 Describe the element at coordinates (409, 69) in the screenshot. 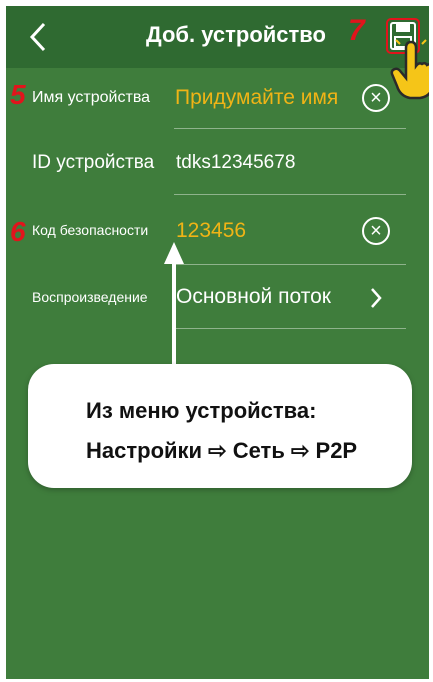

I see `pointing-hand-icon` at that location.